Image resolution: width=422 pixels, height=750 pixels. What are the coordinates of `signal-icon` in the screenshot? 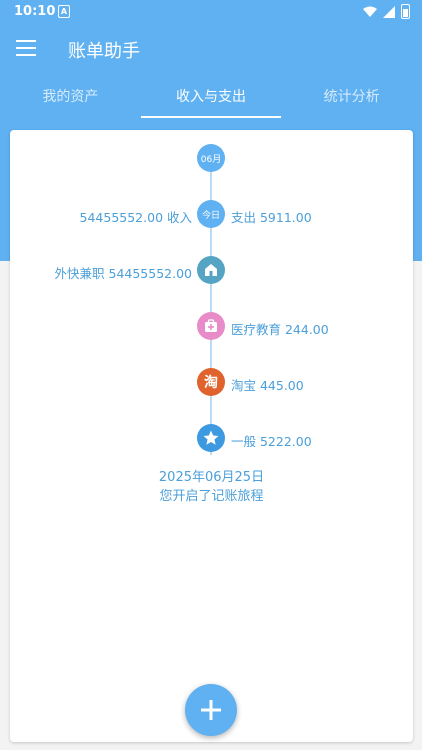 It's located at (389, 11).